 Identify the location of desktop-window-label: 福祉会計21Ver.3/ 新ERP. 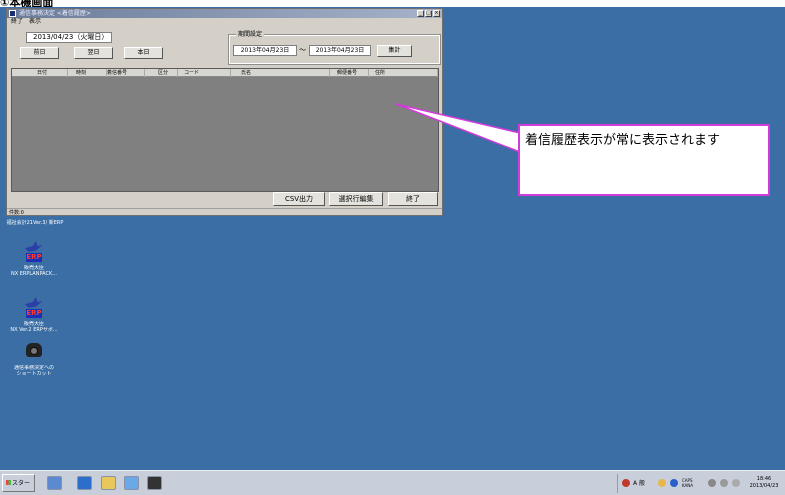
(35, 223).